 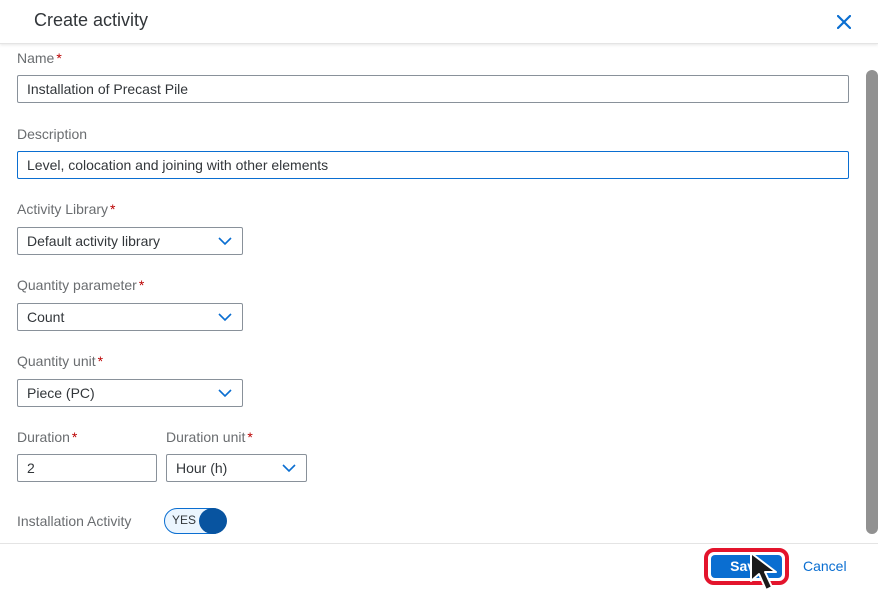 I want to click on dialog-header: Create activity, so click(x=439, y=22).